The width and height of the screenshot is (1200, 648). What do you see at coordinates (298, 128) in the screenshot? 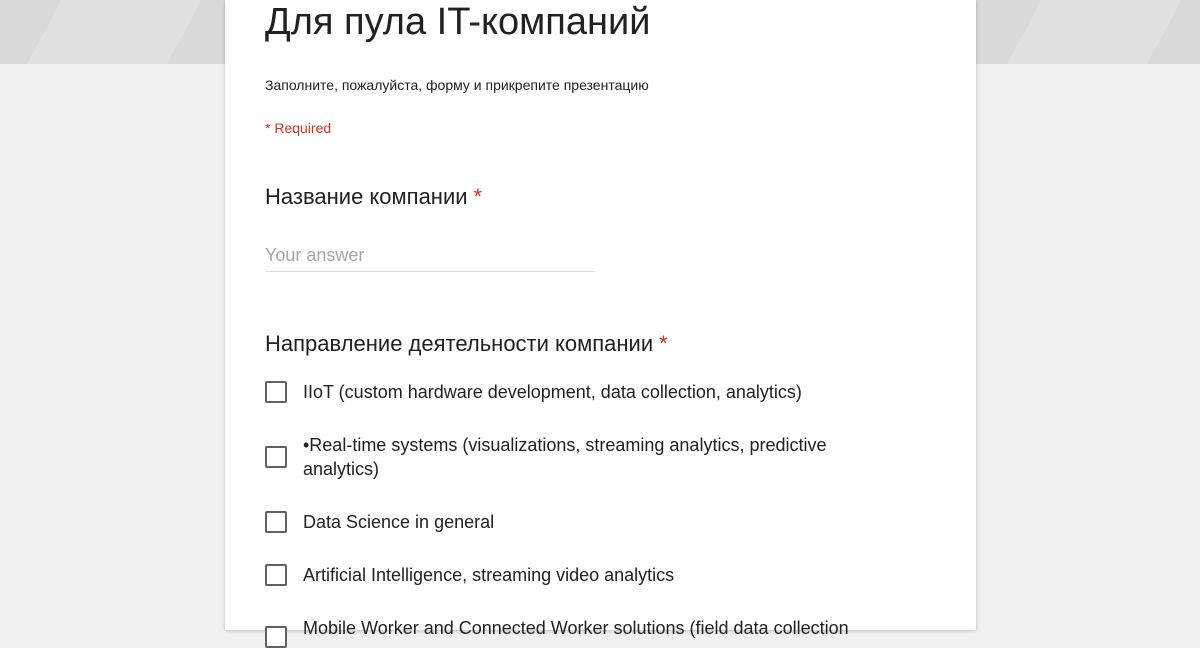
I see `required-note: * Required` at bounding box center [298, 128].